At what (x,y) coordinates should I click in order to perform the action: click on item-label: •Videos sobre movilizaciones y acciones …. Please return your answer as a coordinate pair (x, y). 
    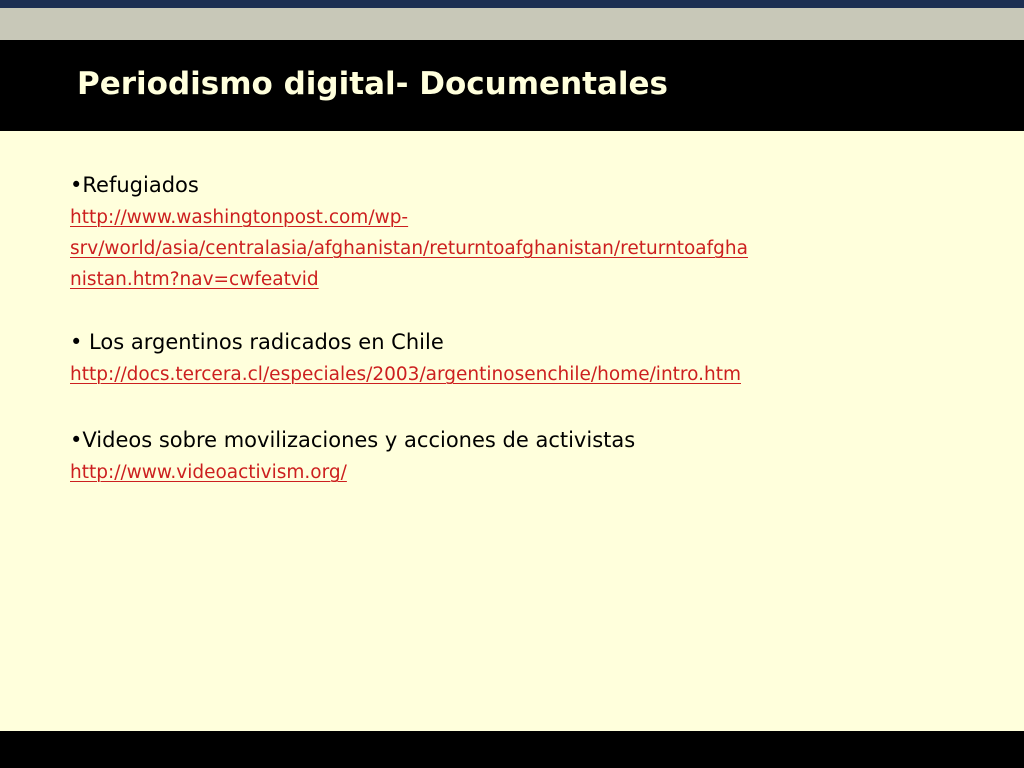
    Looking at the image, I should click on (353, 440).